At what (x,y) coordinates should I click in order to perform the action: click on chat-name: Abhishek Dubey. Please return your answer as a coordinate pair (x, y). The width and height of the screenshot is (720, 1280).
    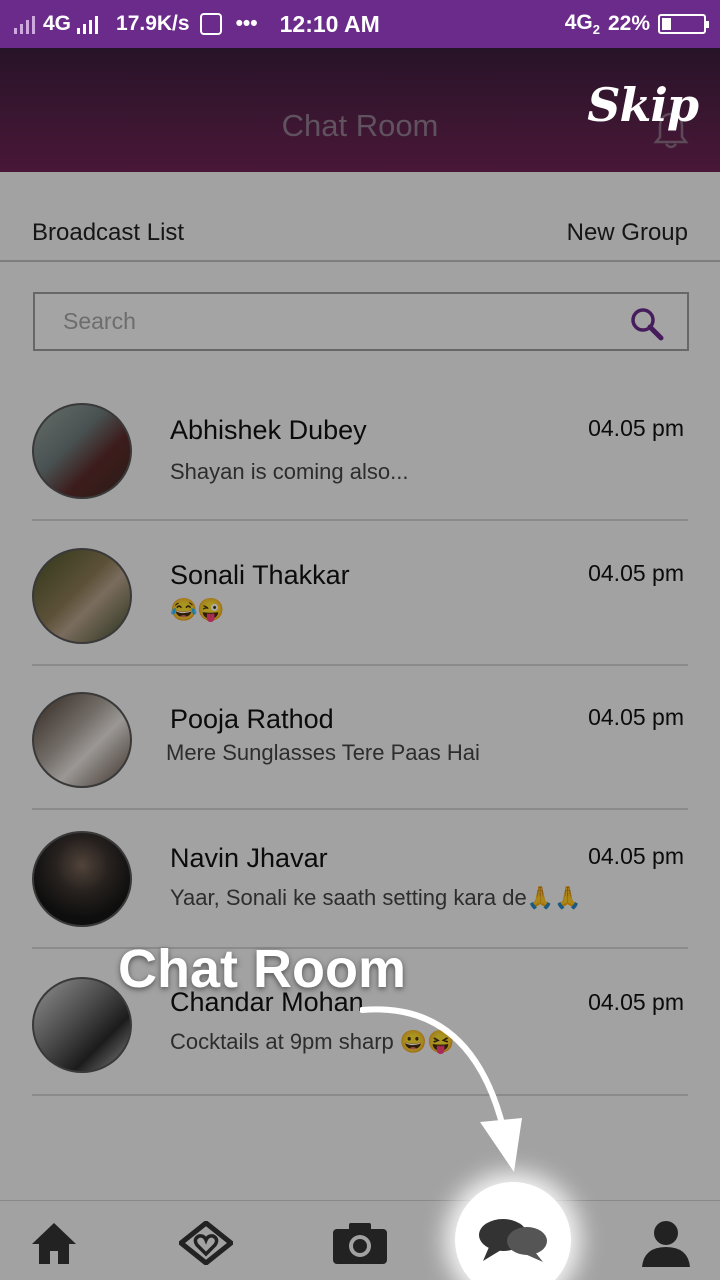
    Looking at the image, I should click on (268, 430).